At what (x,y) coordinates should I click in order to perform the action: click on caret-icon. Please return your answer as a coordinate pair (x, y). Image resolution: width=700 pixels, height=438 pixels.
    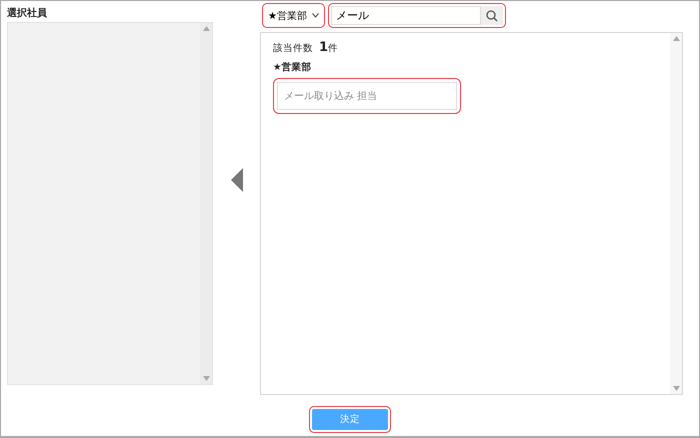
    Looking at the image, I should click on (315, 15).